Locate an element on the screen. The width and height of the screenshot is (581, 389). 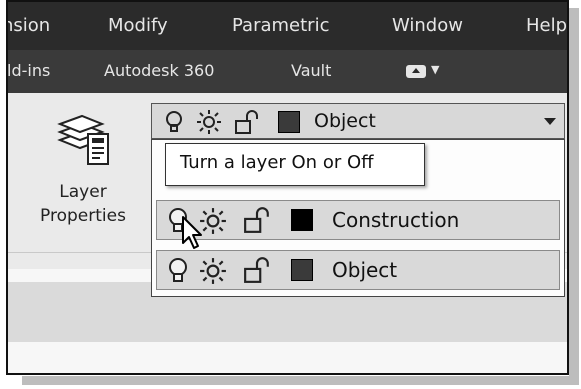
layer-name: Object is located at coordinates (365, 270).